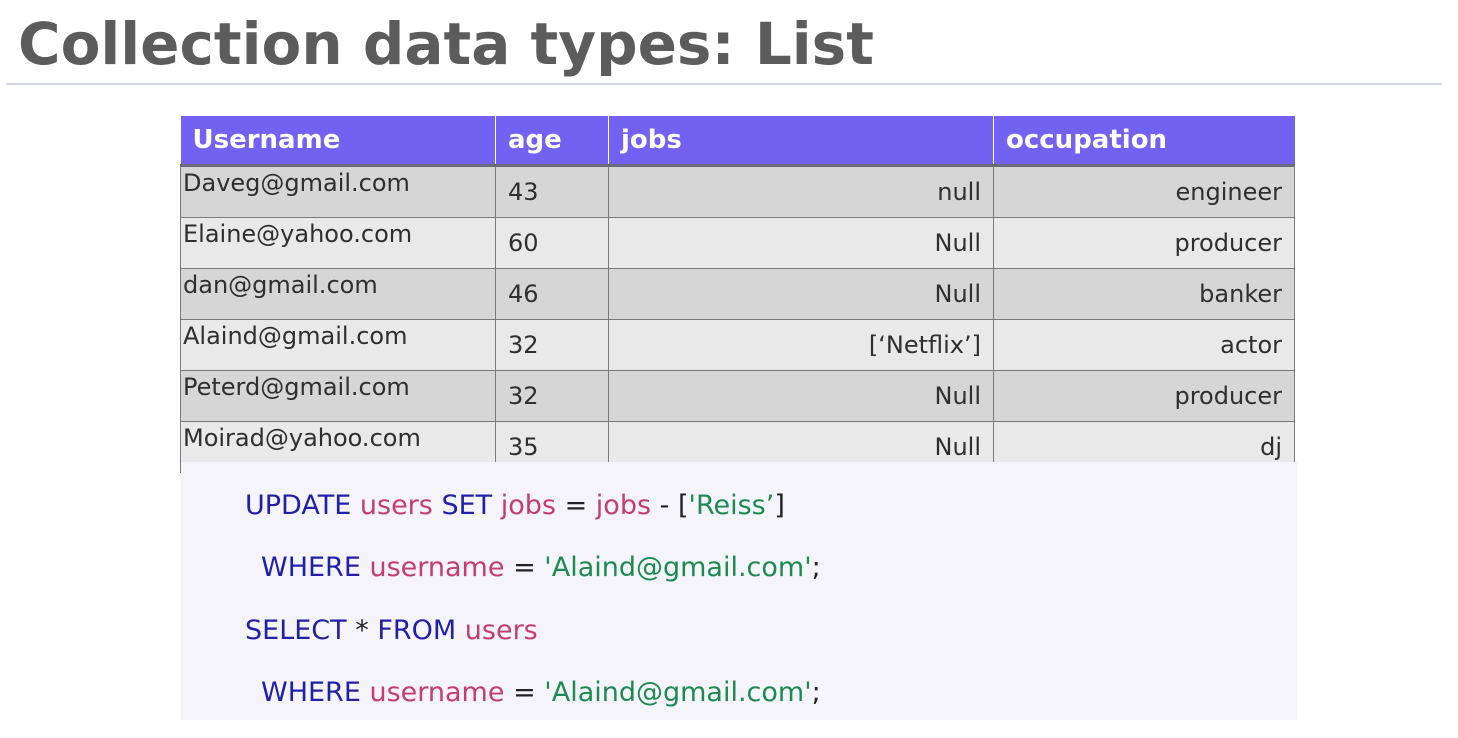  What do you see at coordinates (417, 630) in the screenshot?
I see `keyword-from: FROM` at bounding box center [417, 630].